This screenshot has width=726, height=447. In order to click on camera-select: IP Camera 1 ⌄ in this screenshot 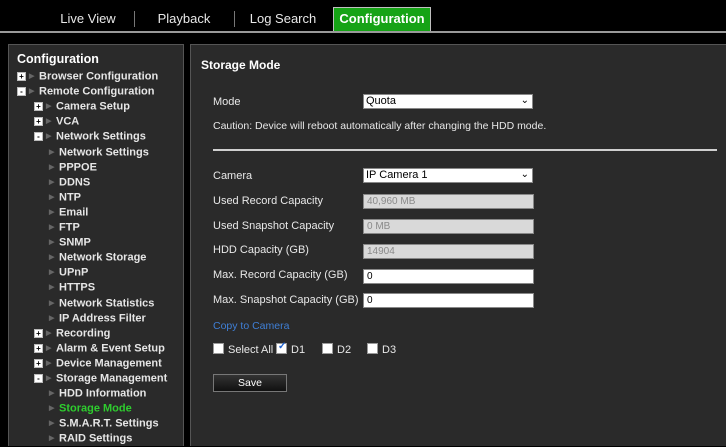, I will do `click(448, 175)`.